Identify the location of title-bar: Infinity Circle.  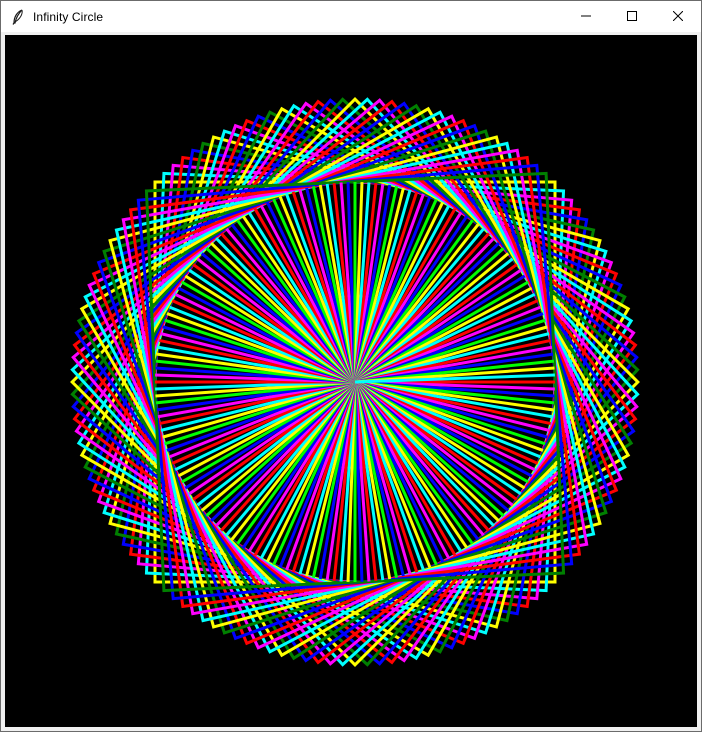
(351, 16).